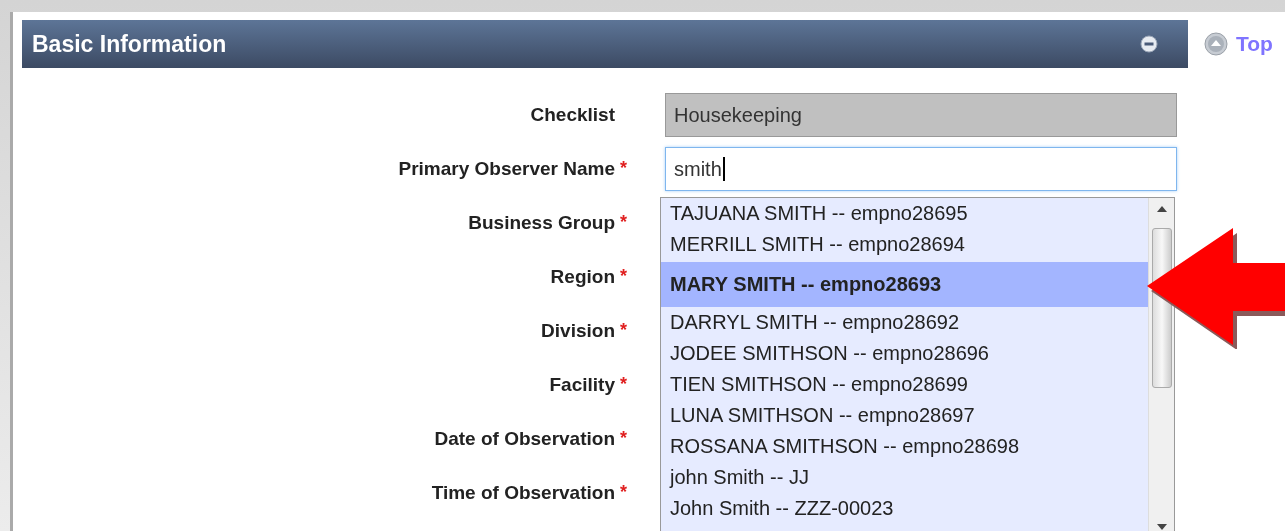  Describe the element at coordinates (904, 244) in the screenshot. I see `suggestion-item: MERRILL SMITH -- empno28694` at that location.